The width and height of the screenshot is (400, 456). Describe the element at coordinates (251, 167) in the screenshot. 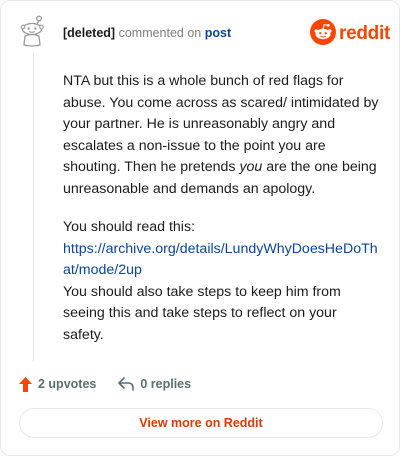

I see `comment-emphasis: you` at that location.